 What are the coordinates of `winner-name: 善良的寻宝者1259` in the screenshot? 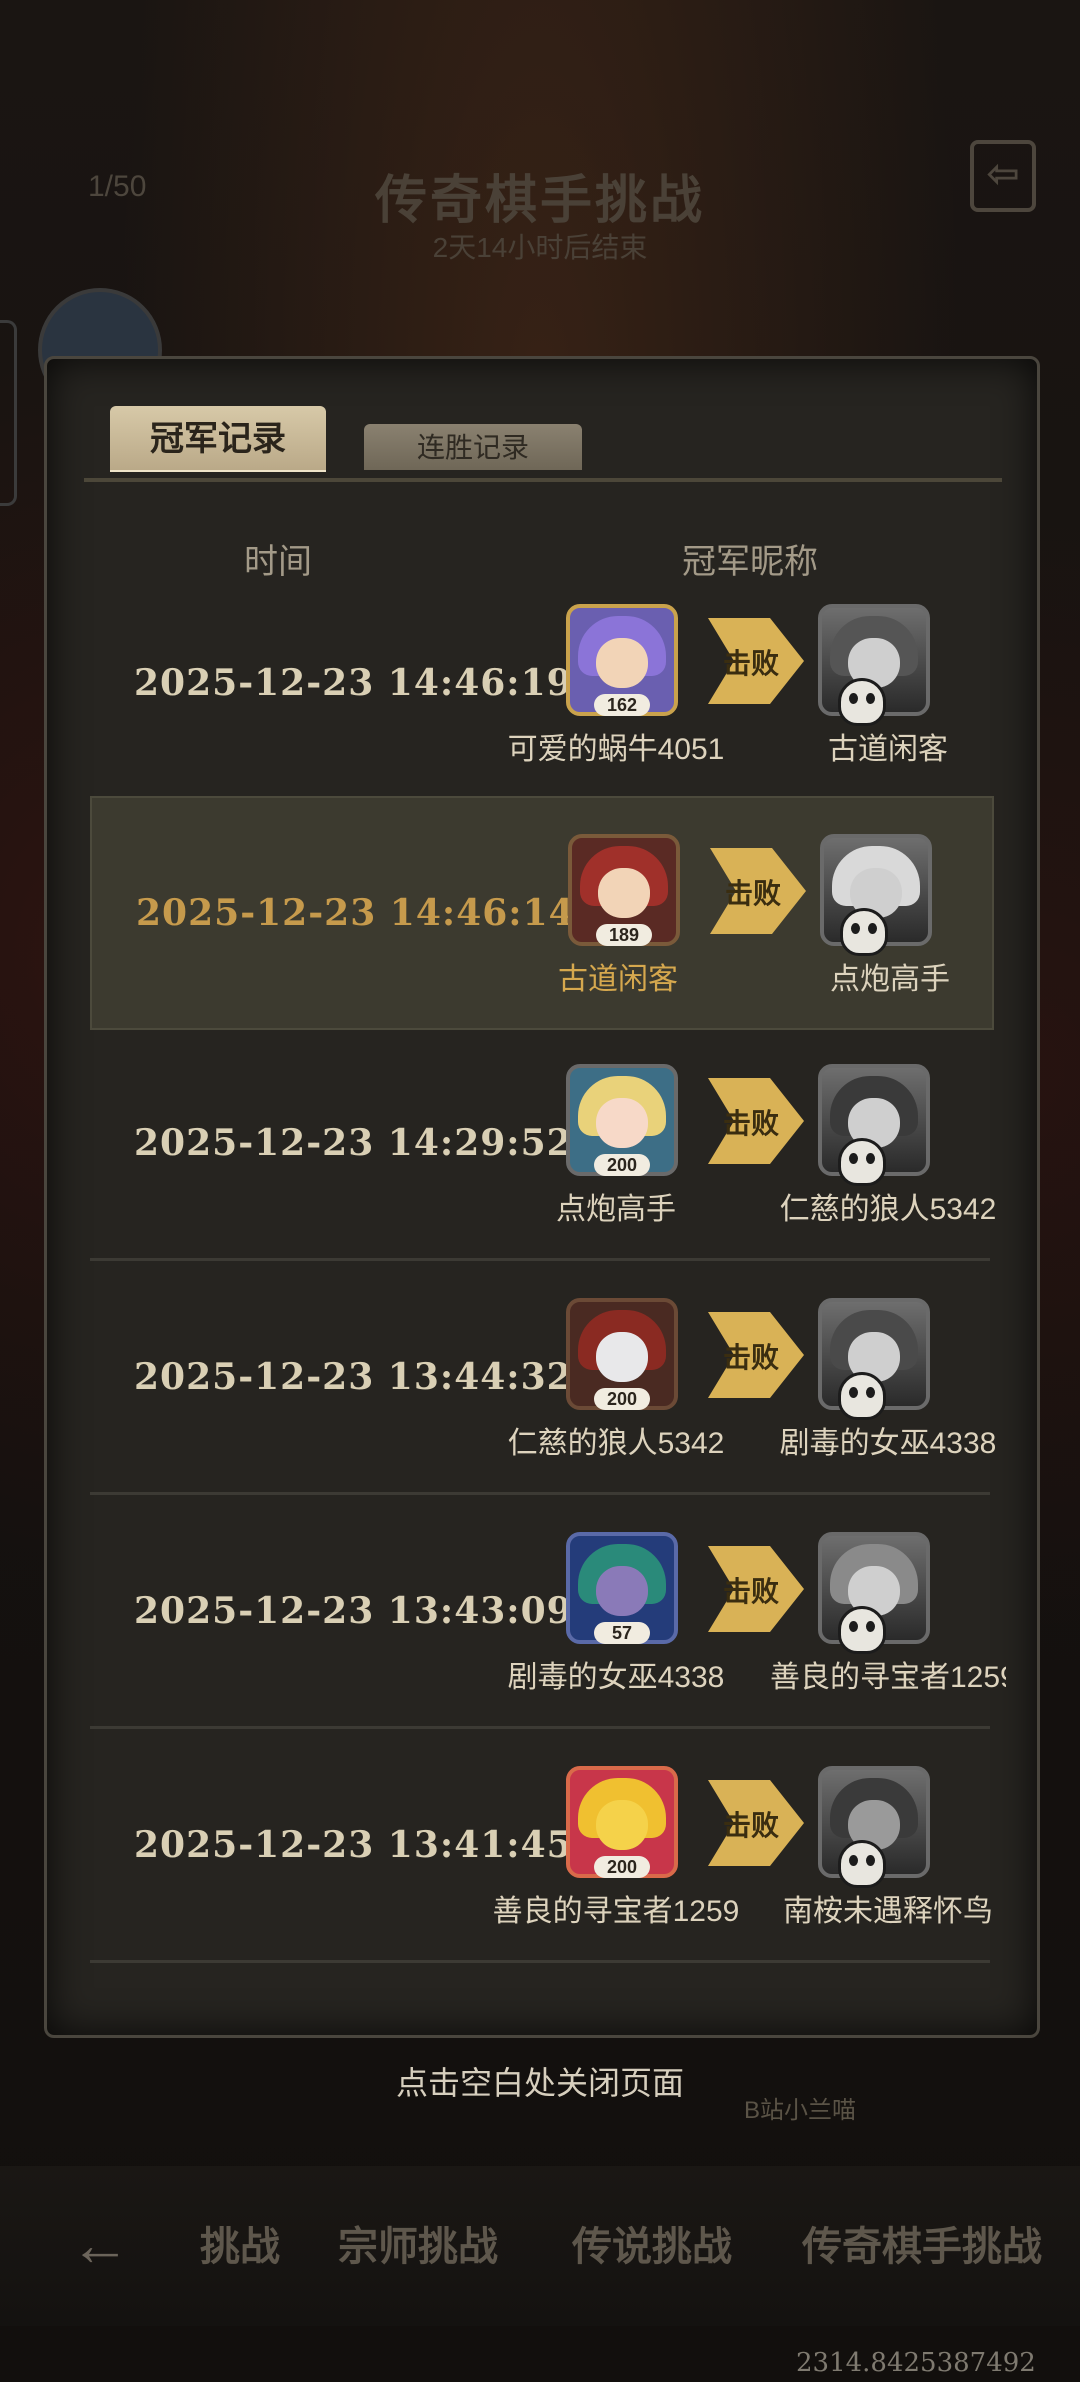 It's located at (616, 1911).